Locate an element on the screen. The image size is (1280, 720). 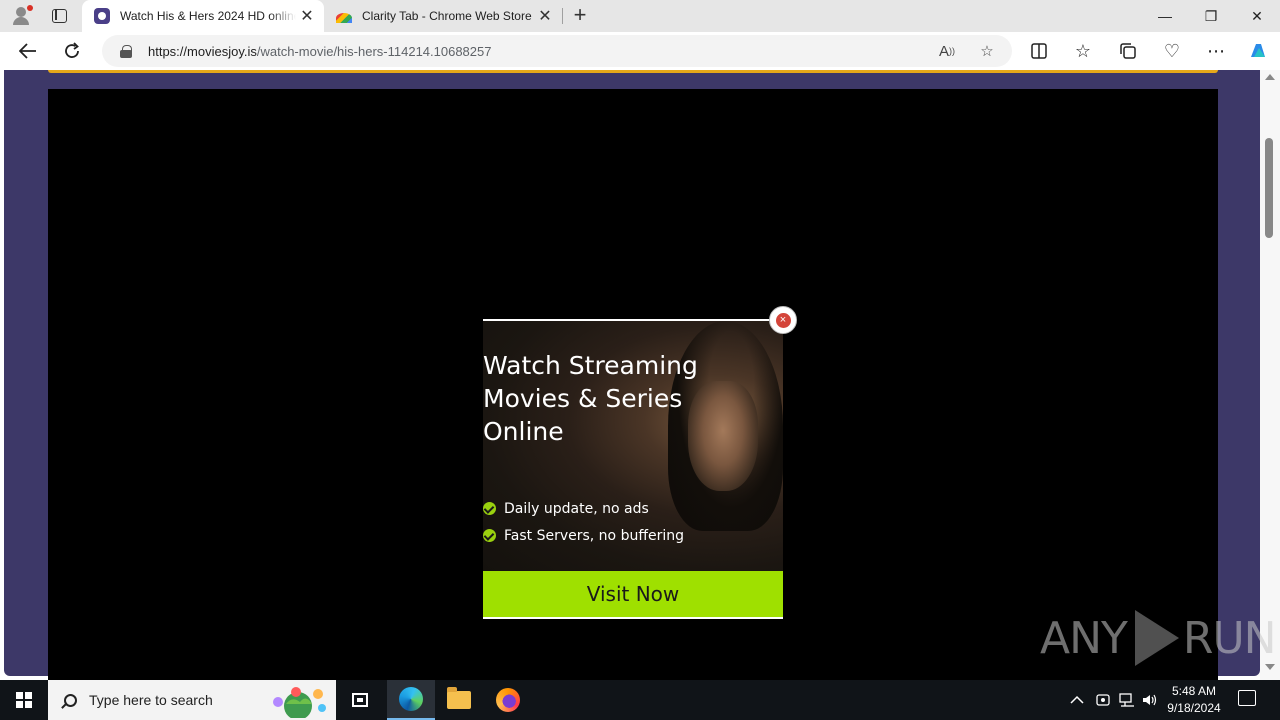
tab-title: Watch His & Hers 2024 HD online is located at coordinates (208, 16).